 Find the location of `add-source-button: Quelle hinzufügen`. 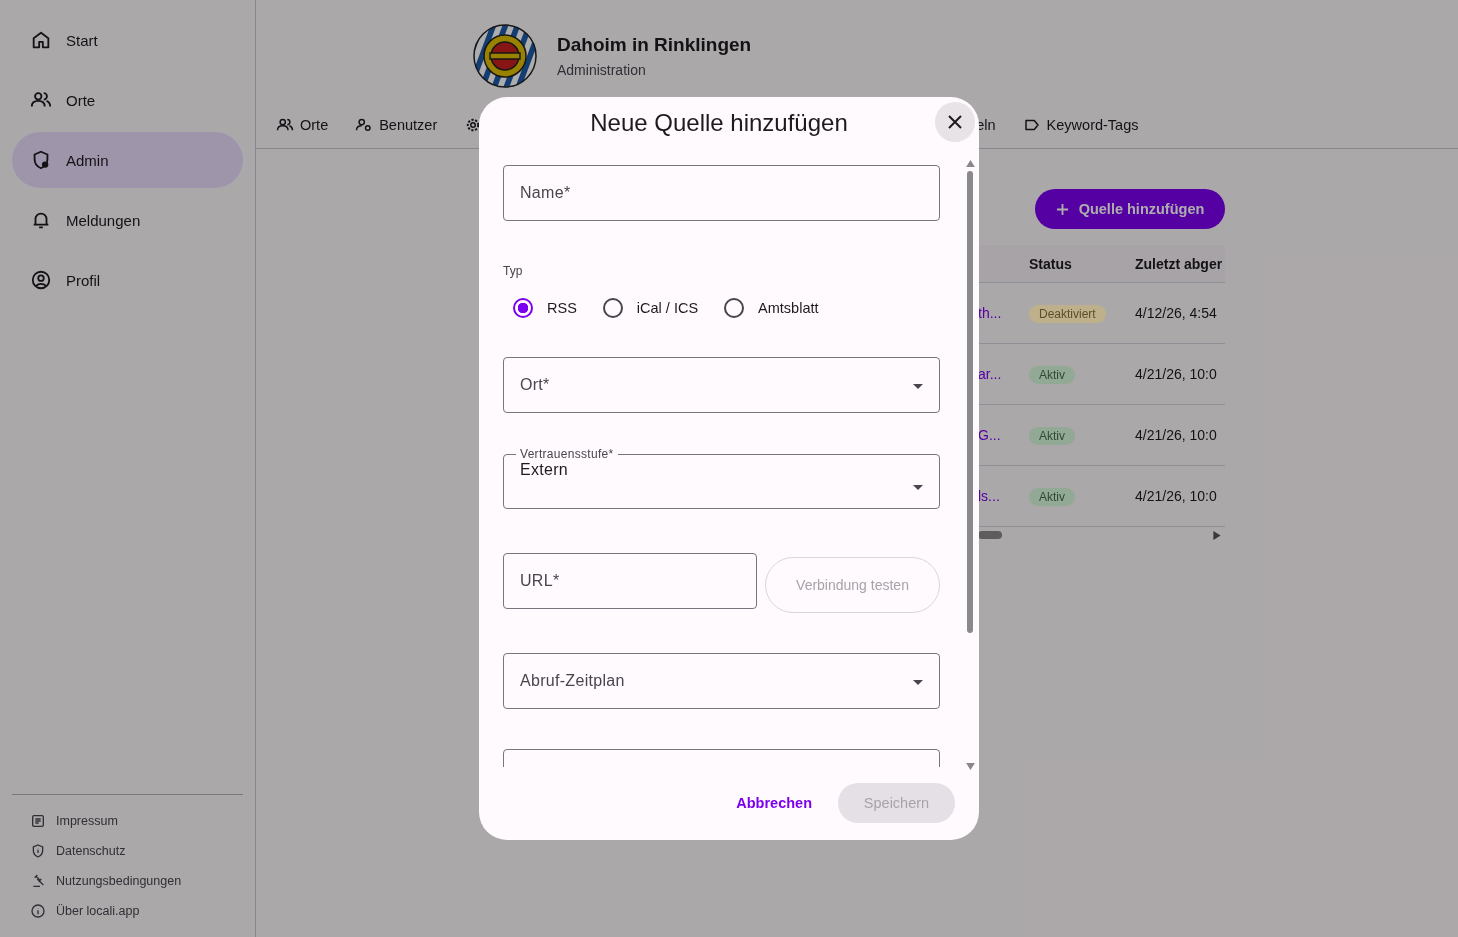

add-source-button: Quelle hinzufügen is located at coordinates (1130, 209).